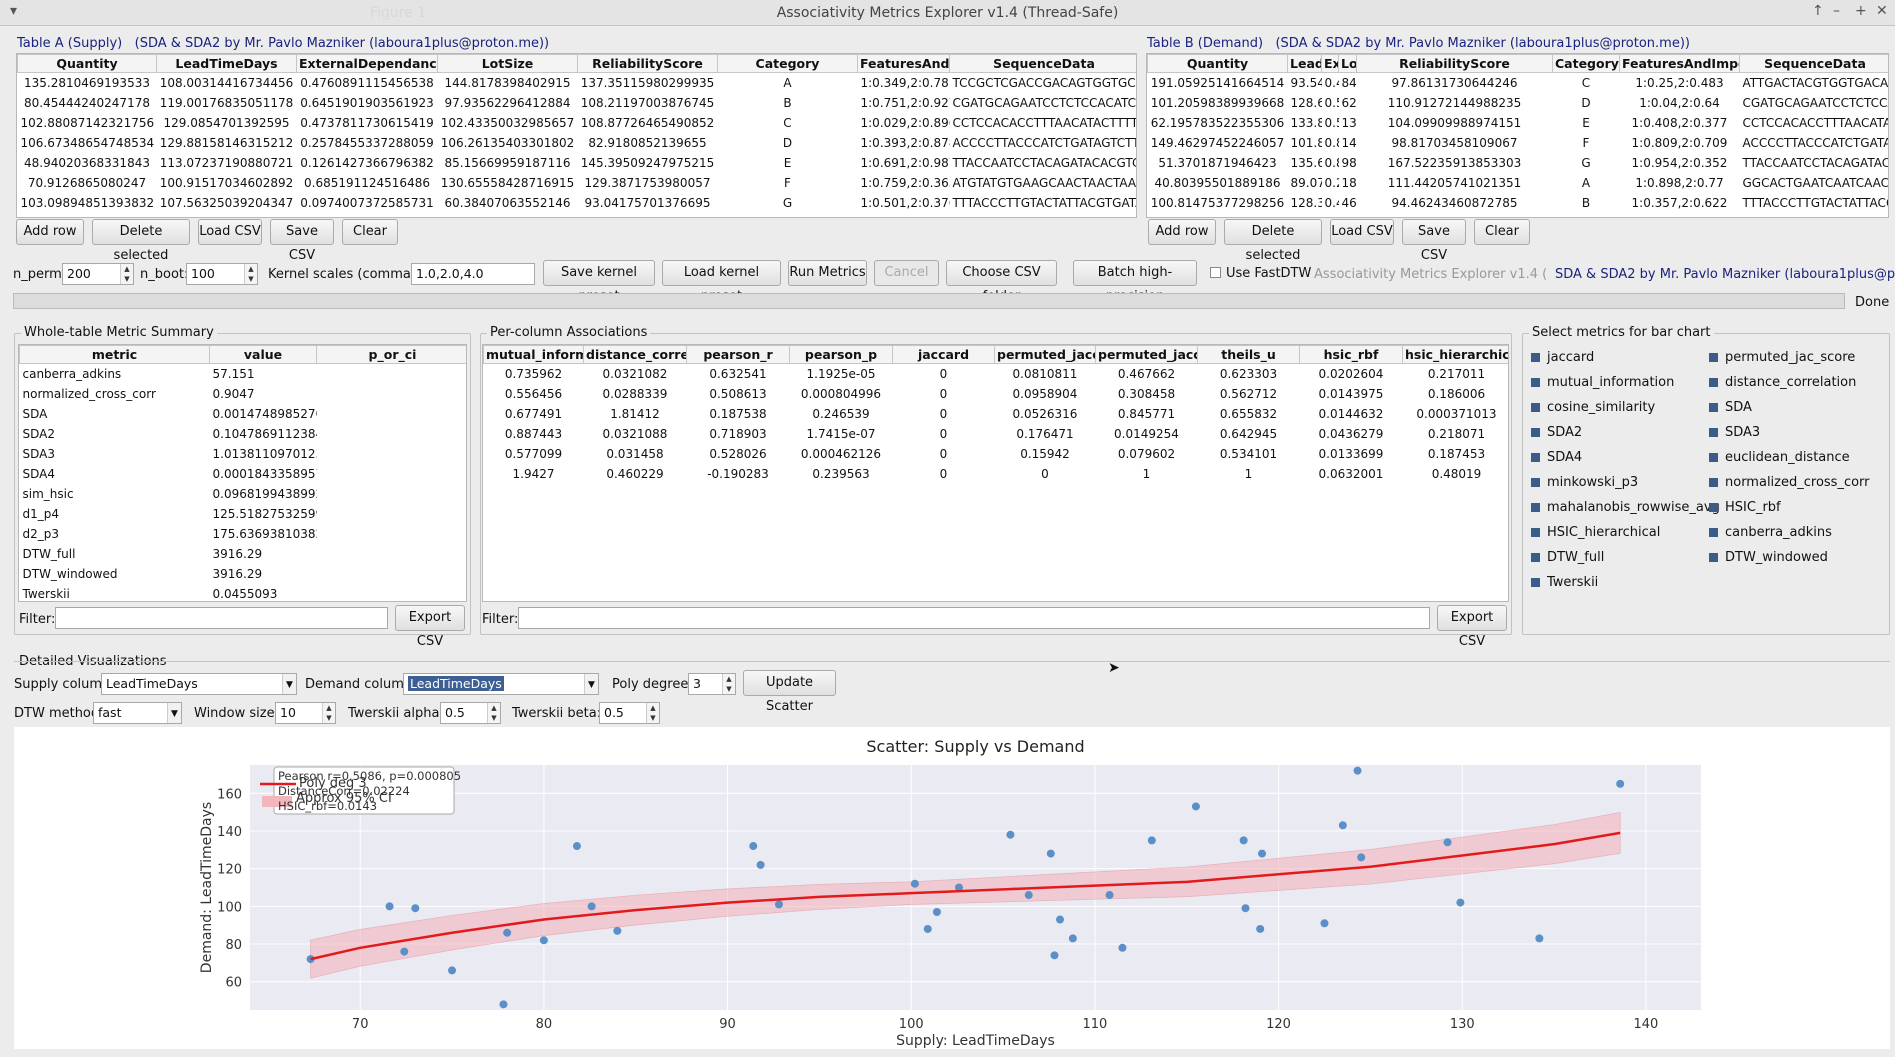 This screenshot has height=1057, width=1895. I want to click on table-cell: GGCTATATATGTGGTCTGT., so click(1814, 215).